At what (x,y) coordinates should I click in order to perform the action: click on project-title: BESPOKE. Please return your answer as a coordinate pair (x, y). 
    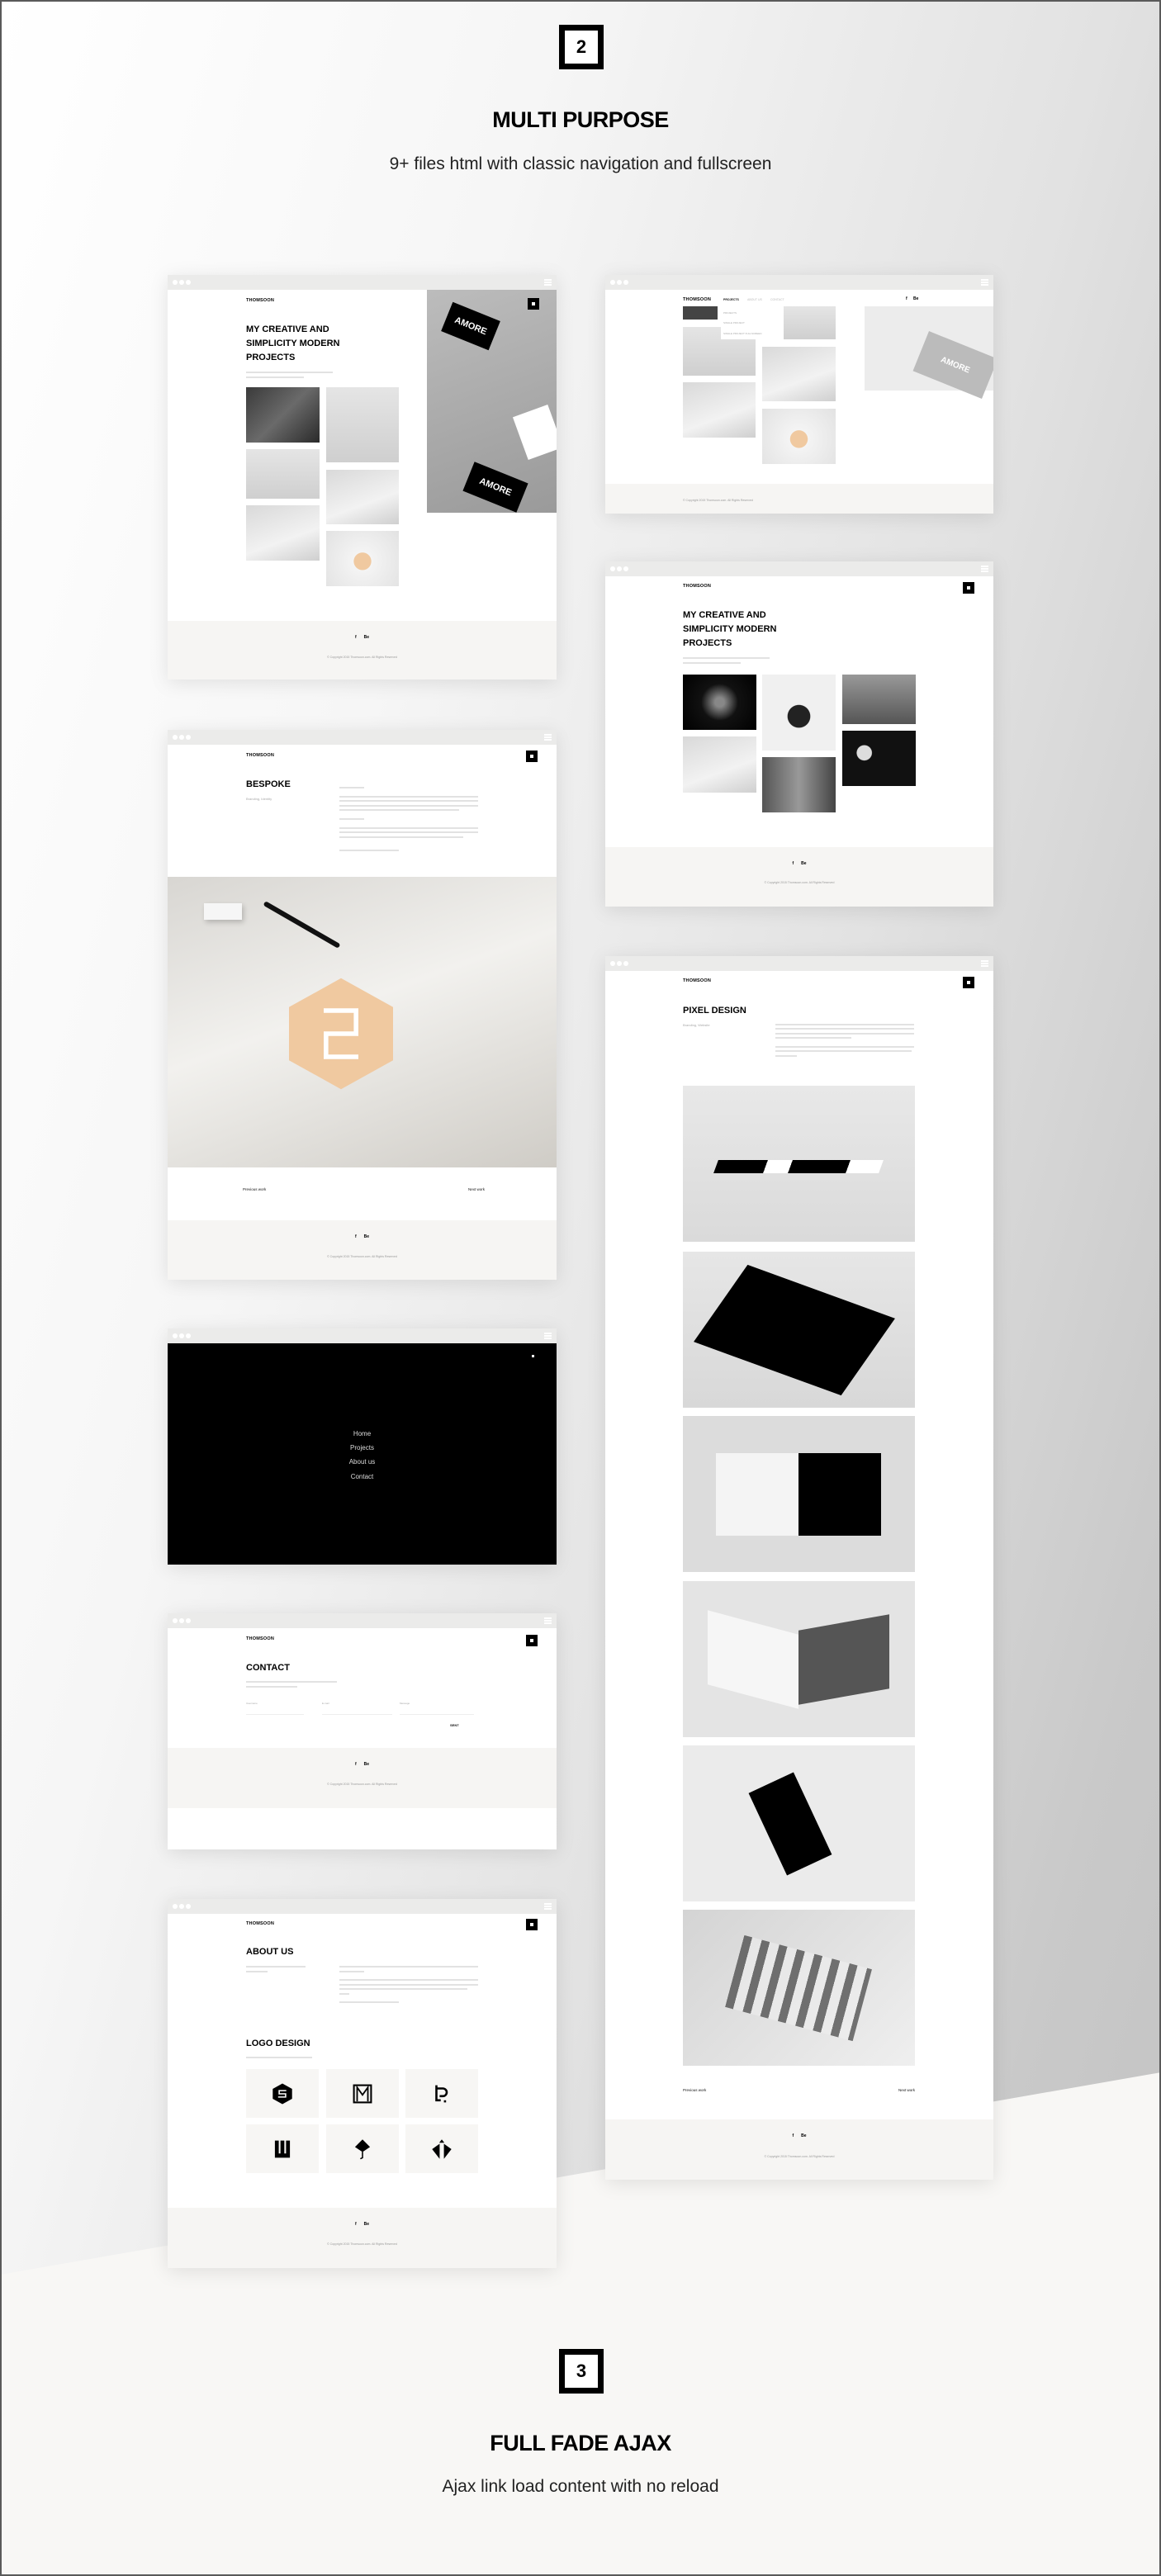
    Looking at the image, I should click on (268, 784).